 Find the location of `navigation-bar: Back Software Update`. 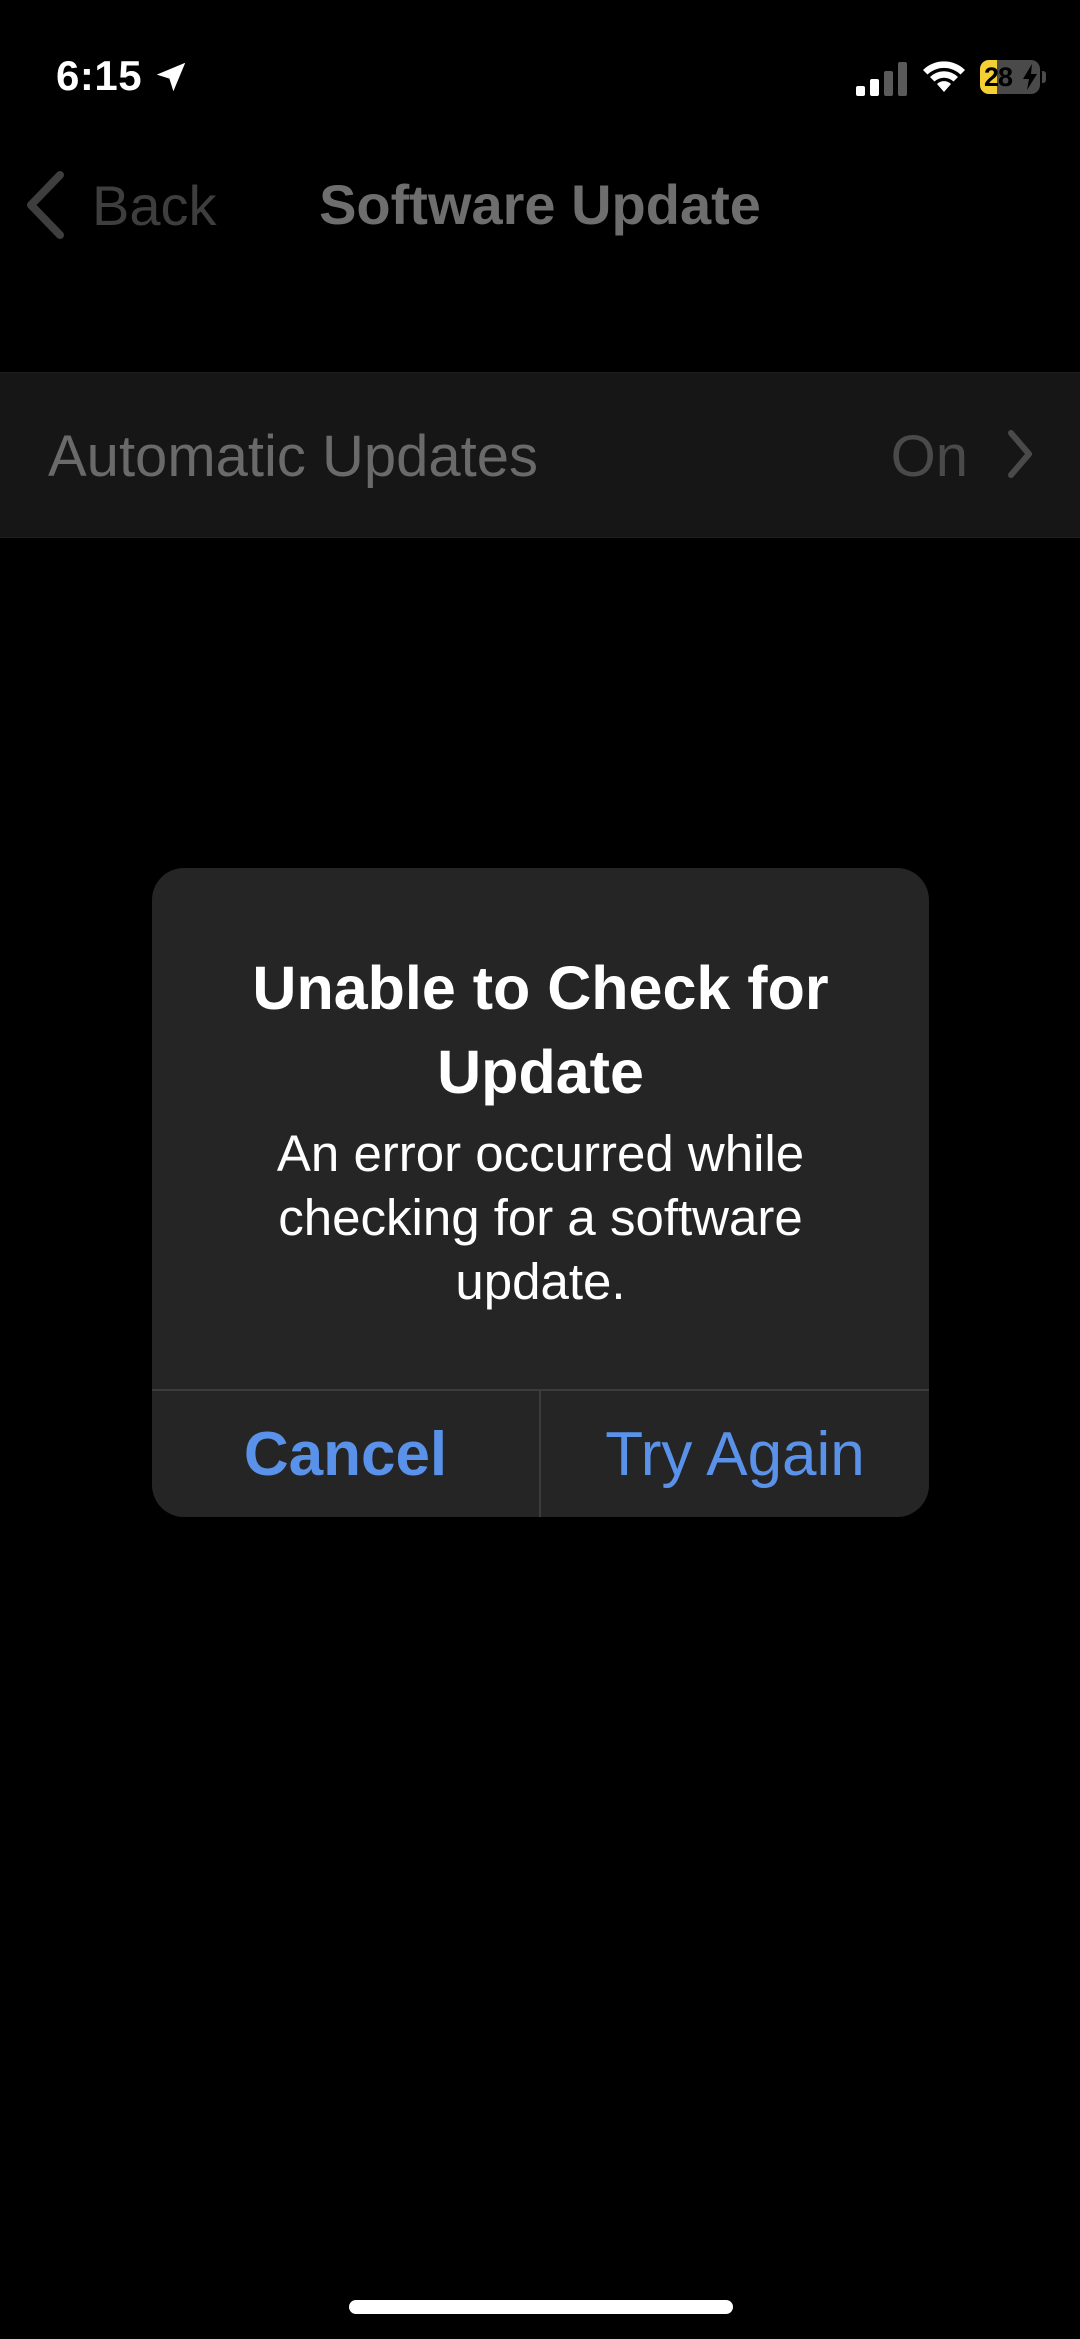

navigation-bar: Back Software Update is located at coordinates (540, 205).